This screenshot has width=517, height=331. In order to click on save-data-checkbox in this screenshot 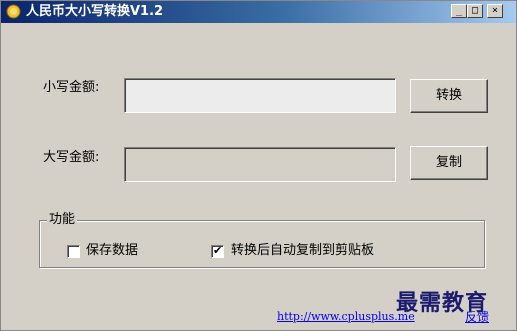, I will do `click(73, 251)`.